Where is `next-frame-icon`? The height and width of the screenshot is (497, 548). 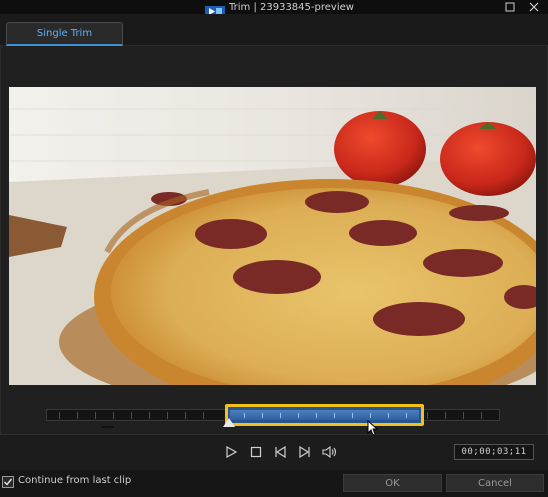
next-frame-icon is located at coordinates (304, 452).